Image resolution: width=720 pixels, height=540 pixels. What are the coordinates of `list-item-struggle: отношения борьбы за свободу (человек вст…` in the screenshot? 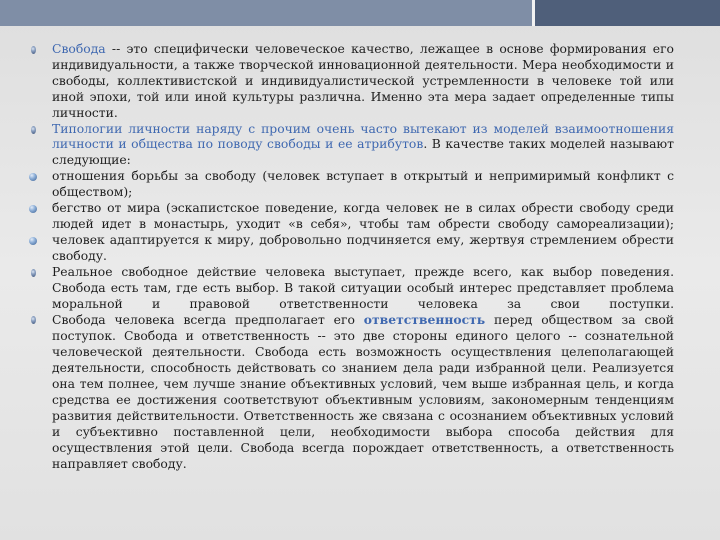 It's located at (351, 185).